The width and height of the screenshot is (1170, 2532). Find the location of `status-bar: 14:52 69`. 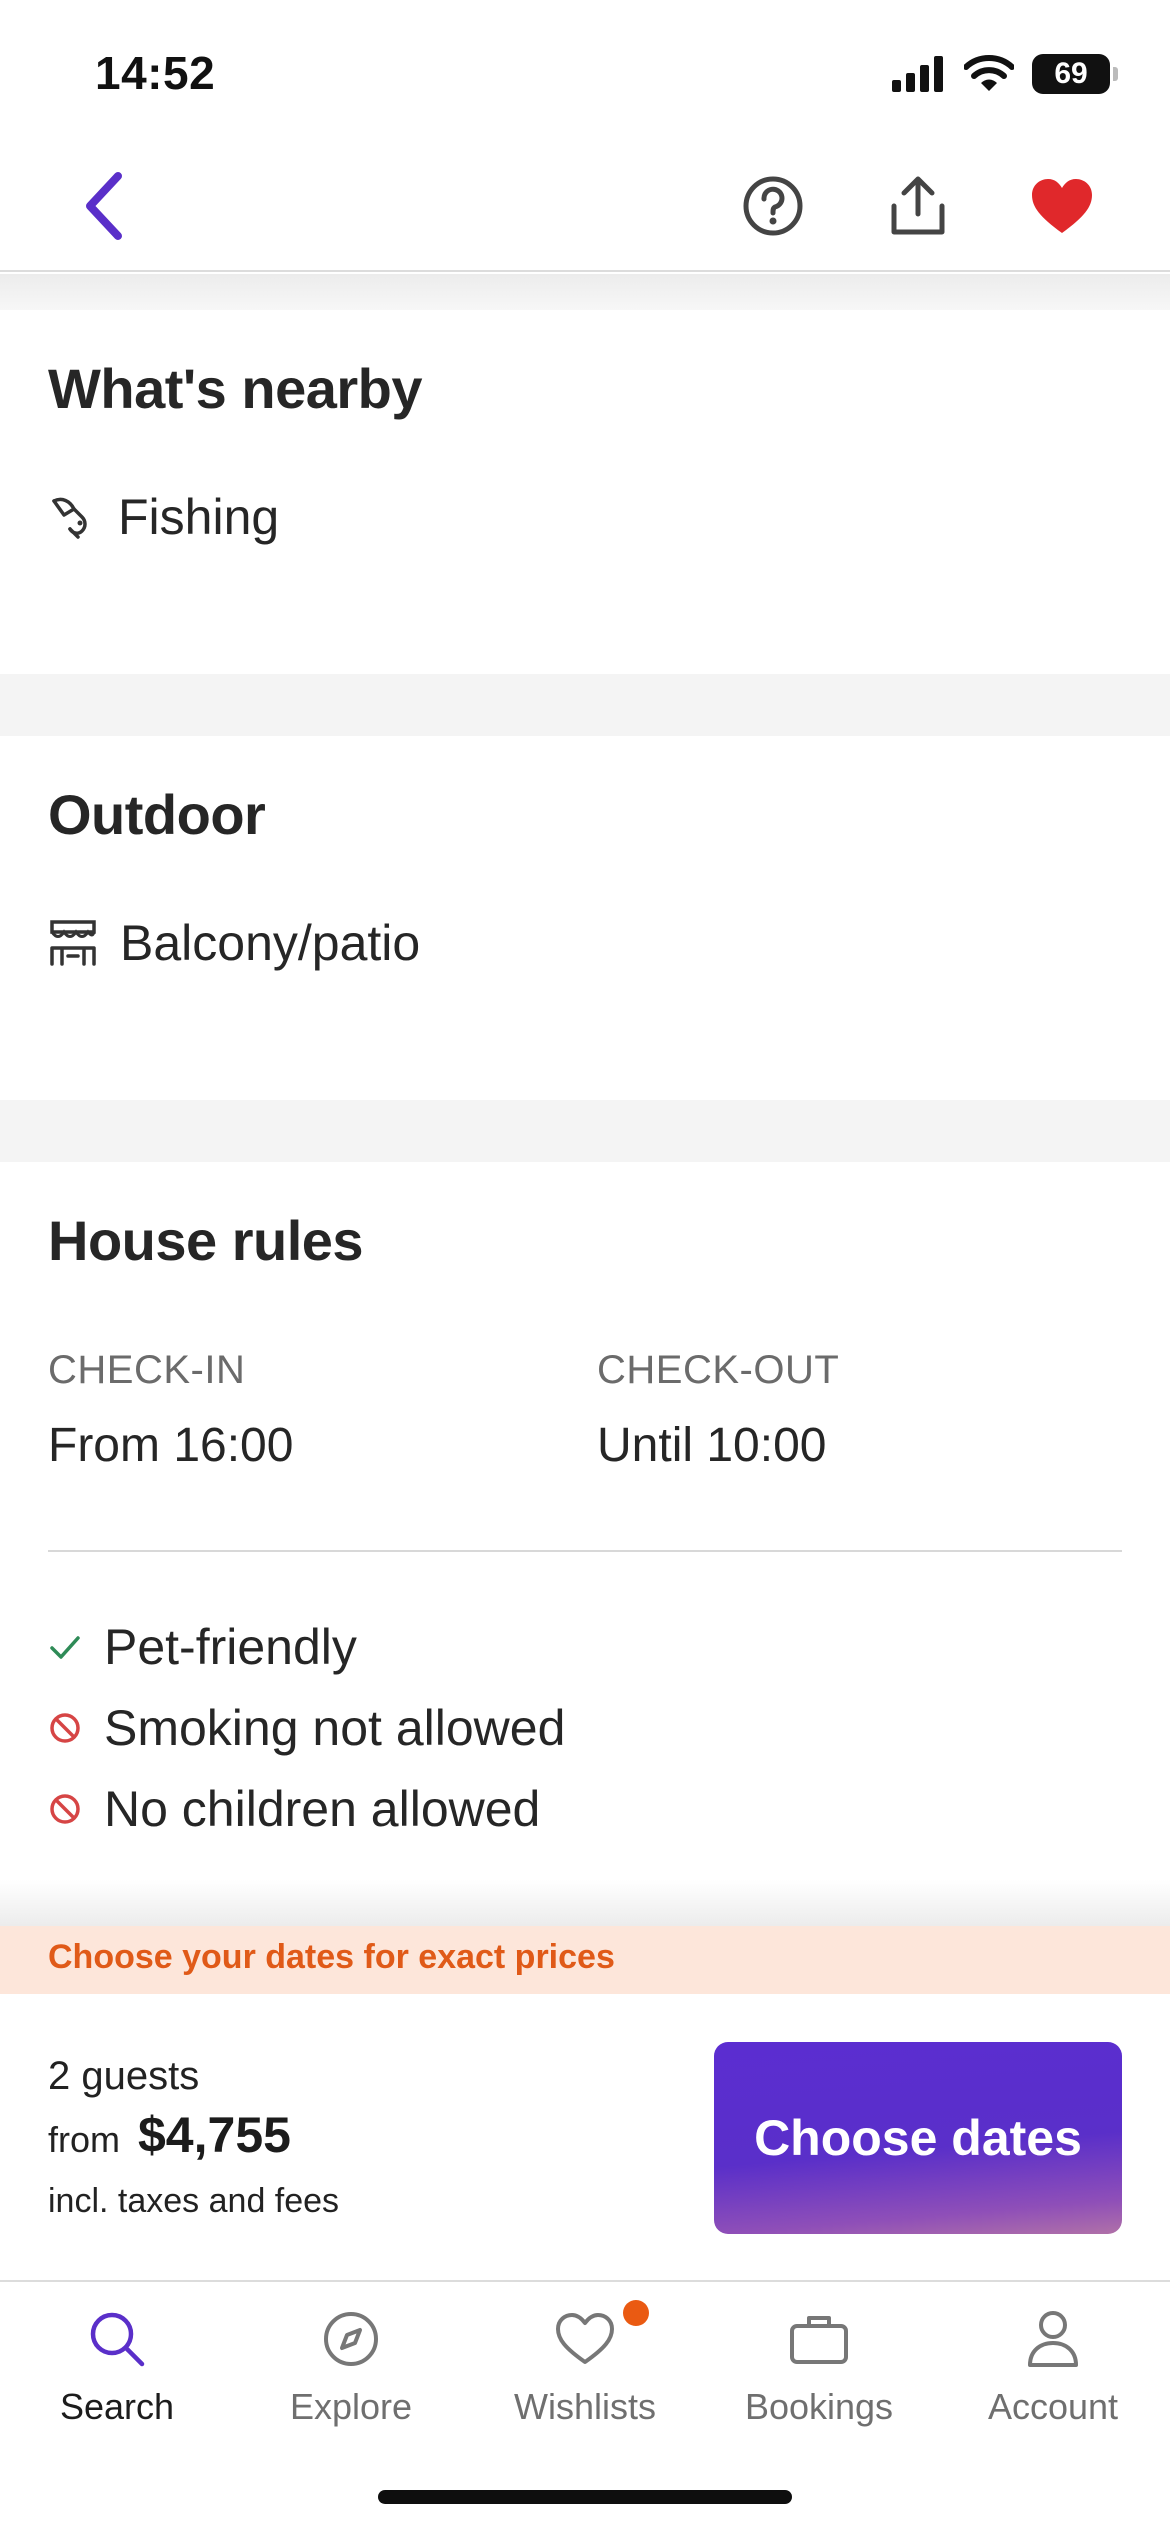

status-bar: 14:52 69 is located at coordinates (585, 70).